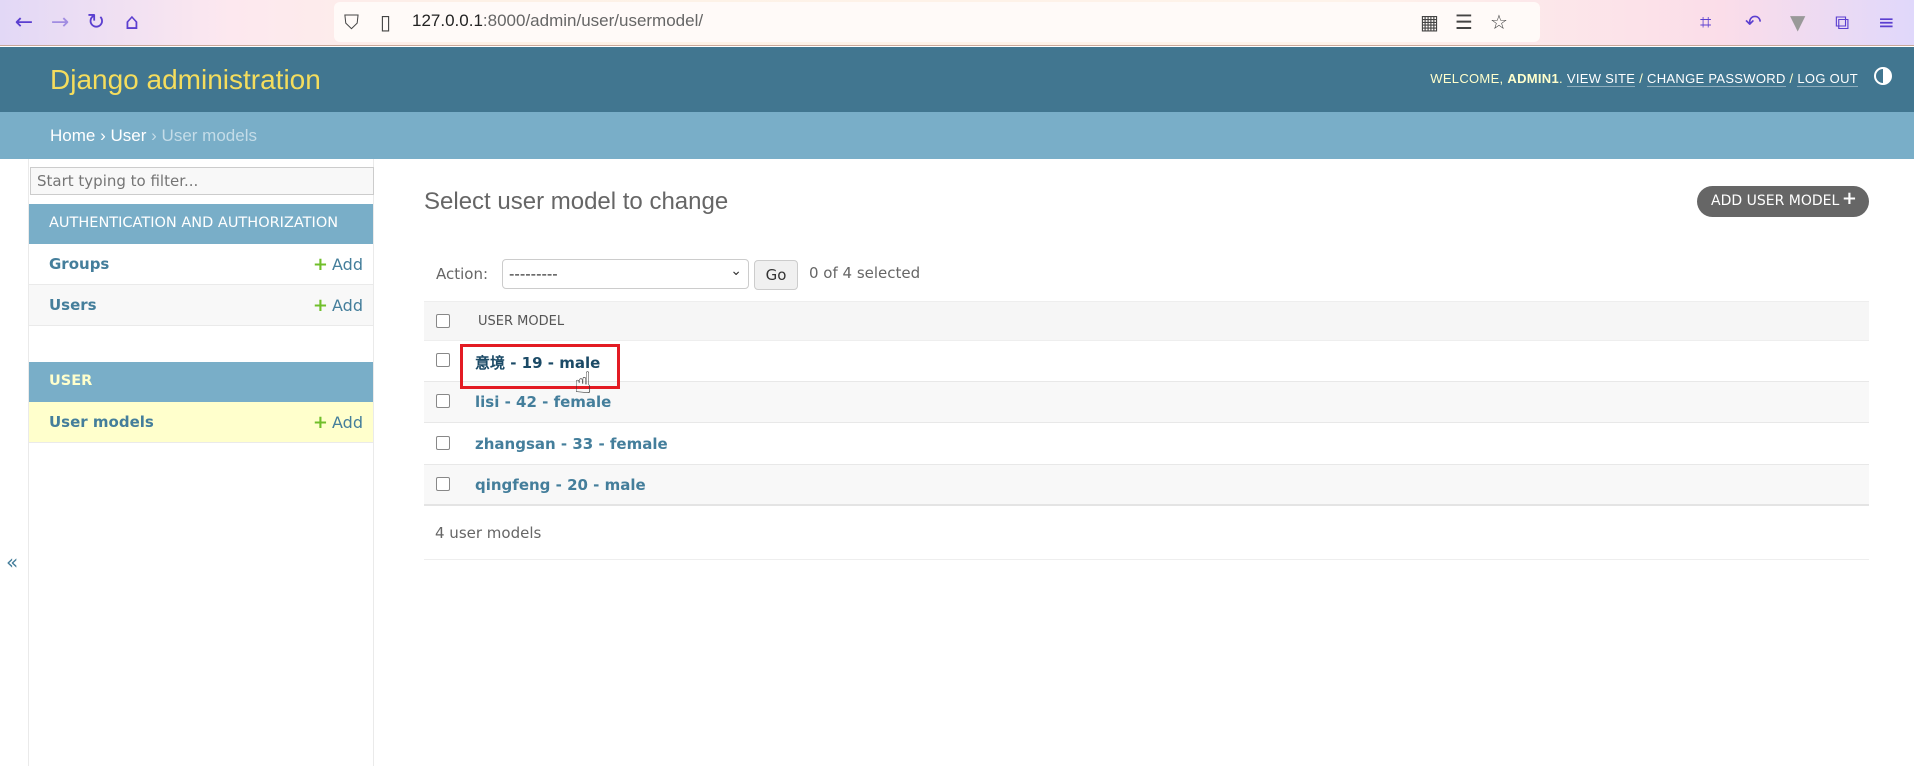 This screenshot has height=766, width=1914. What do you see at coordinates (202, 181) in the screenshot?
I see `sidebar-filter-input` at bounding box center [202, 181].